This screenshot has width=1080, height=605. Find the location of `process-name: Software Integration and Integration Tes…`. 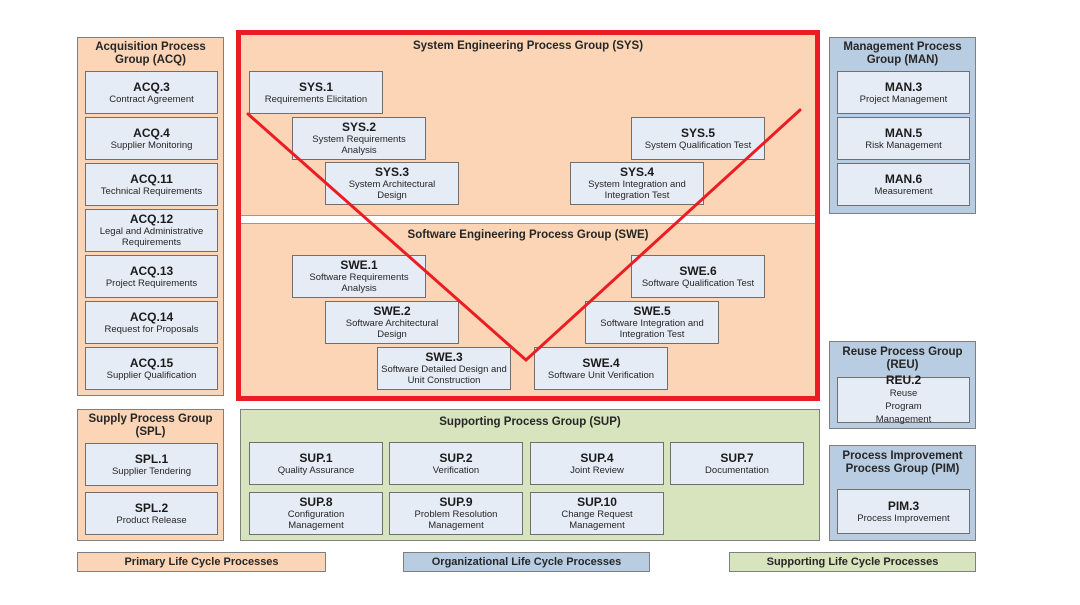

process-name: Software Integration and Integration Tes… is located at coordinates (652, 329).